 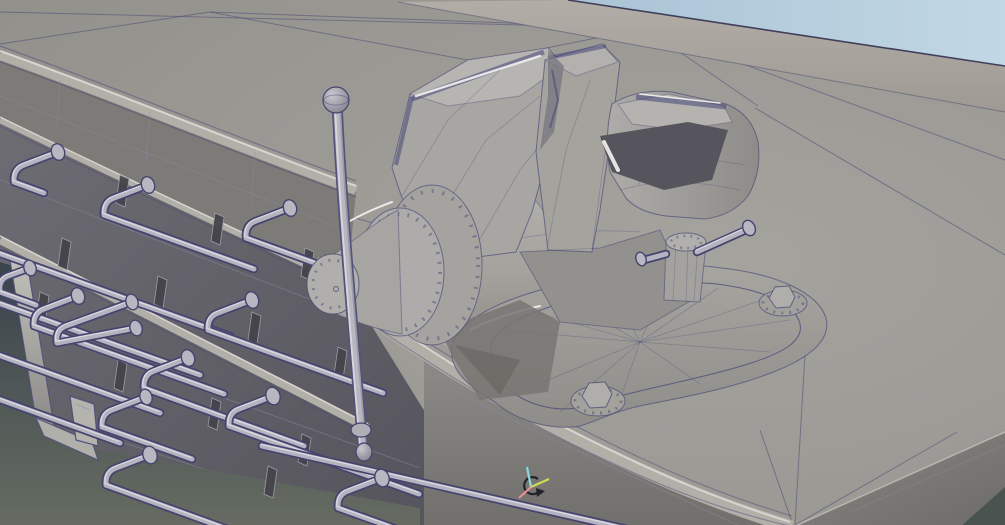 I want to click on handle-bottom-ball, so click(x=364, y=452).